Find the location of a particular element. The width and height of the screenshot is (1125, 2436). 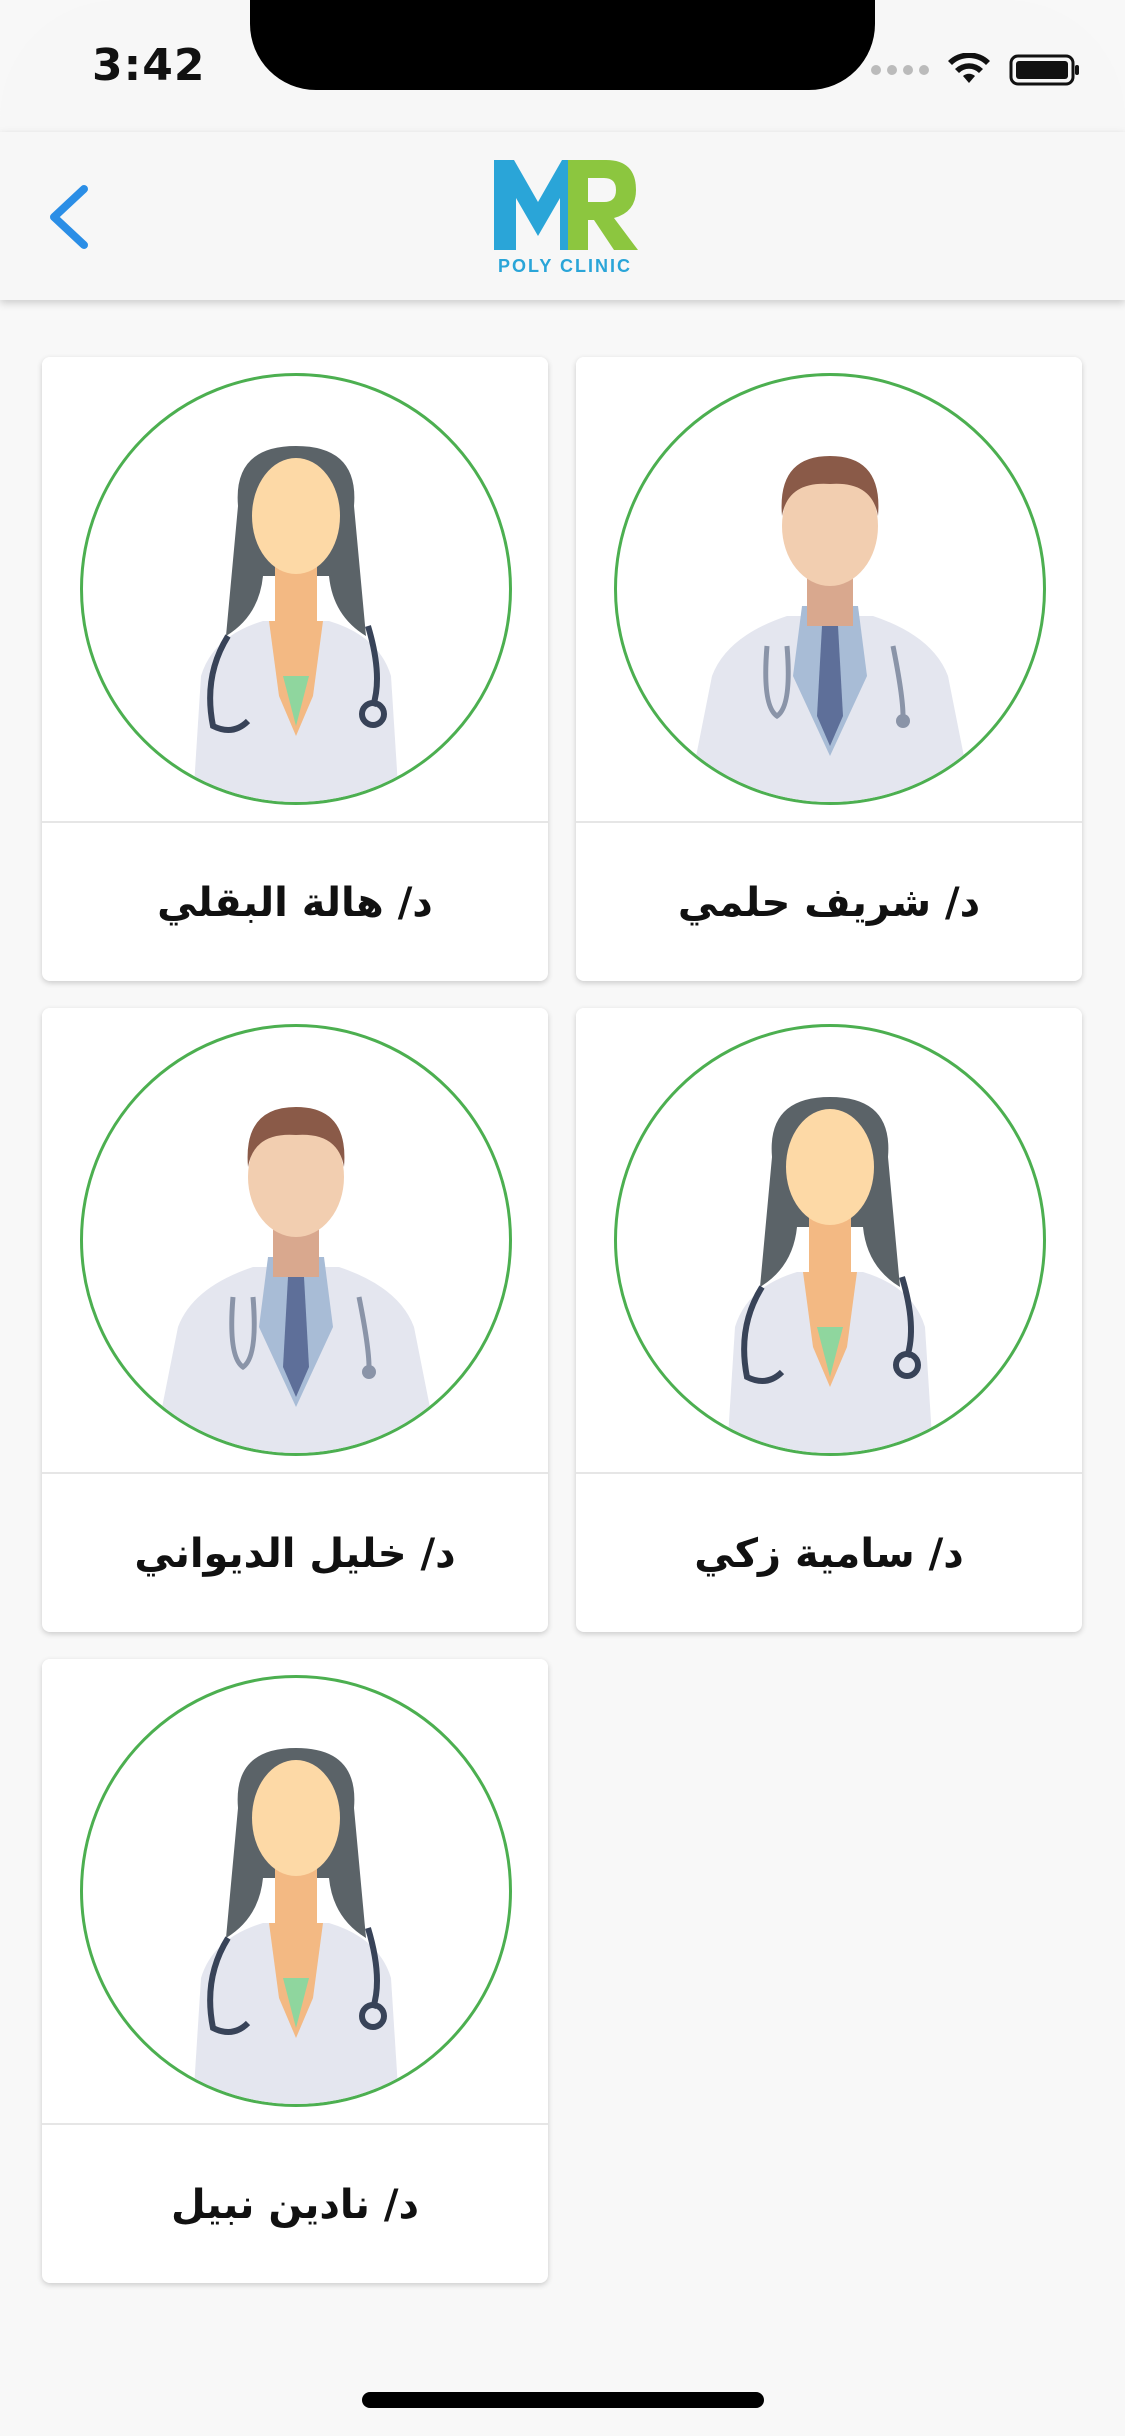

doctor-name: د/ نادين نبيل is located at coordinates (295, 2205).